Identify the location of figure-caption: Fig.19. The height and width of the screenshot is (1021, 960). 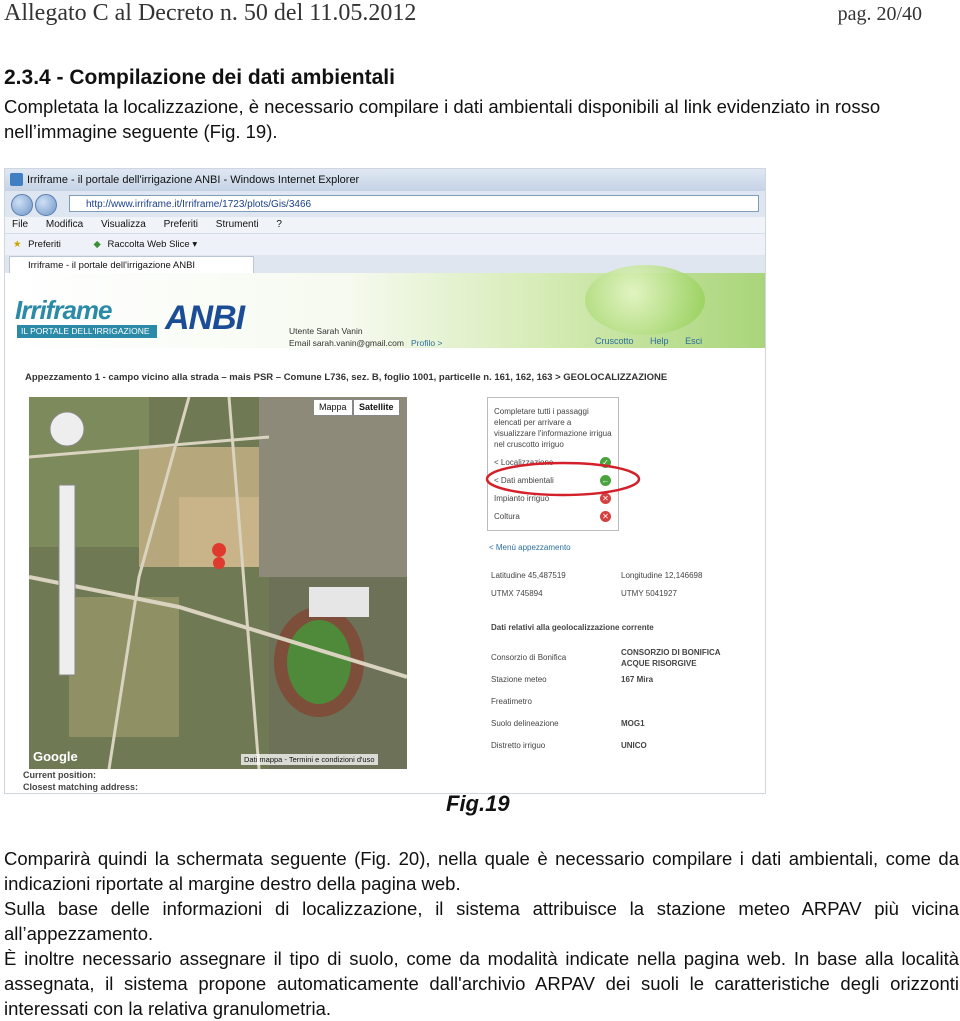
(478, 803).